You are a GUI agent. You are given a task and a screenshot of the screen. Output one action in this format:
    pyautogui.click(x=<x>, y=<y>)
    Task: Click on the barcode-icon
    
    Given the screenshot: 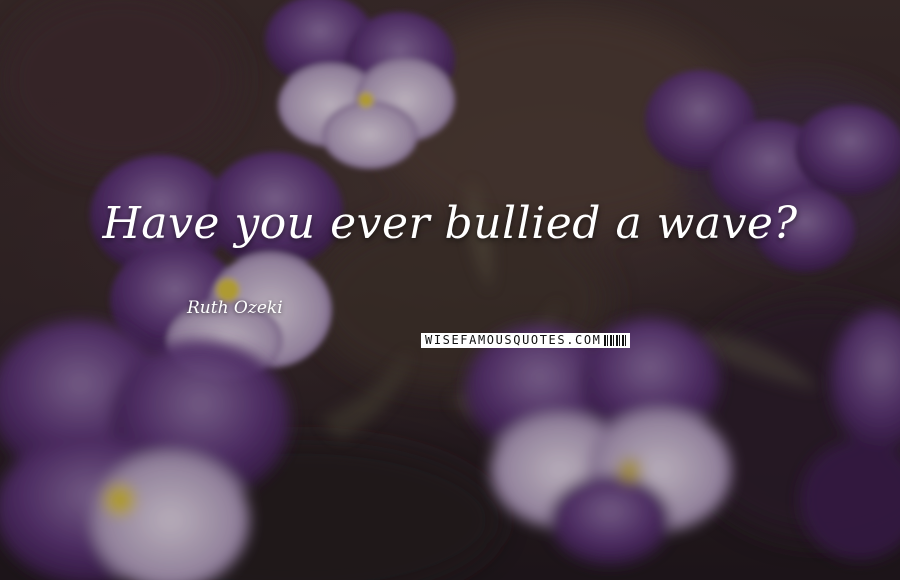 What is the action you would take?
    pyautogui.click(x=614, y=340)
    